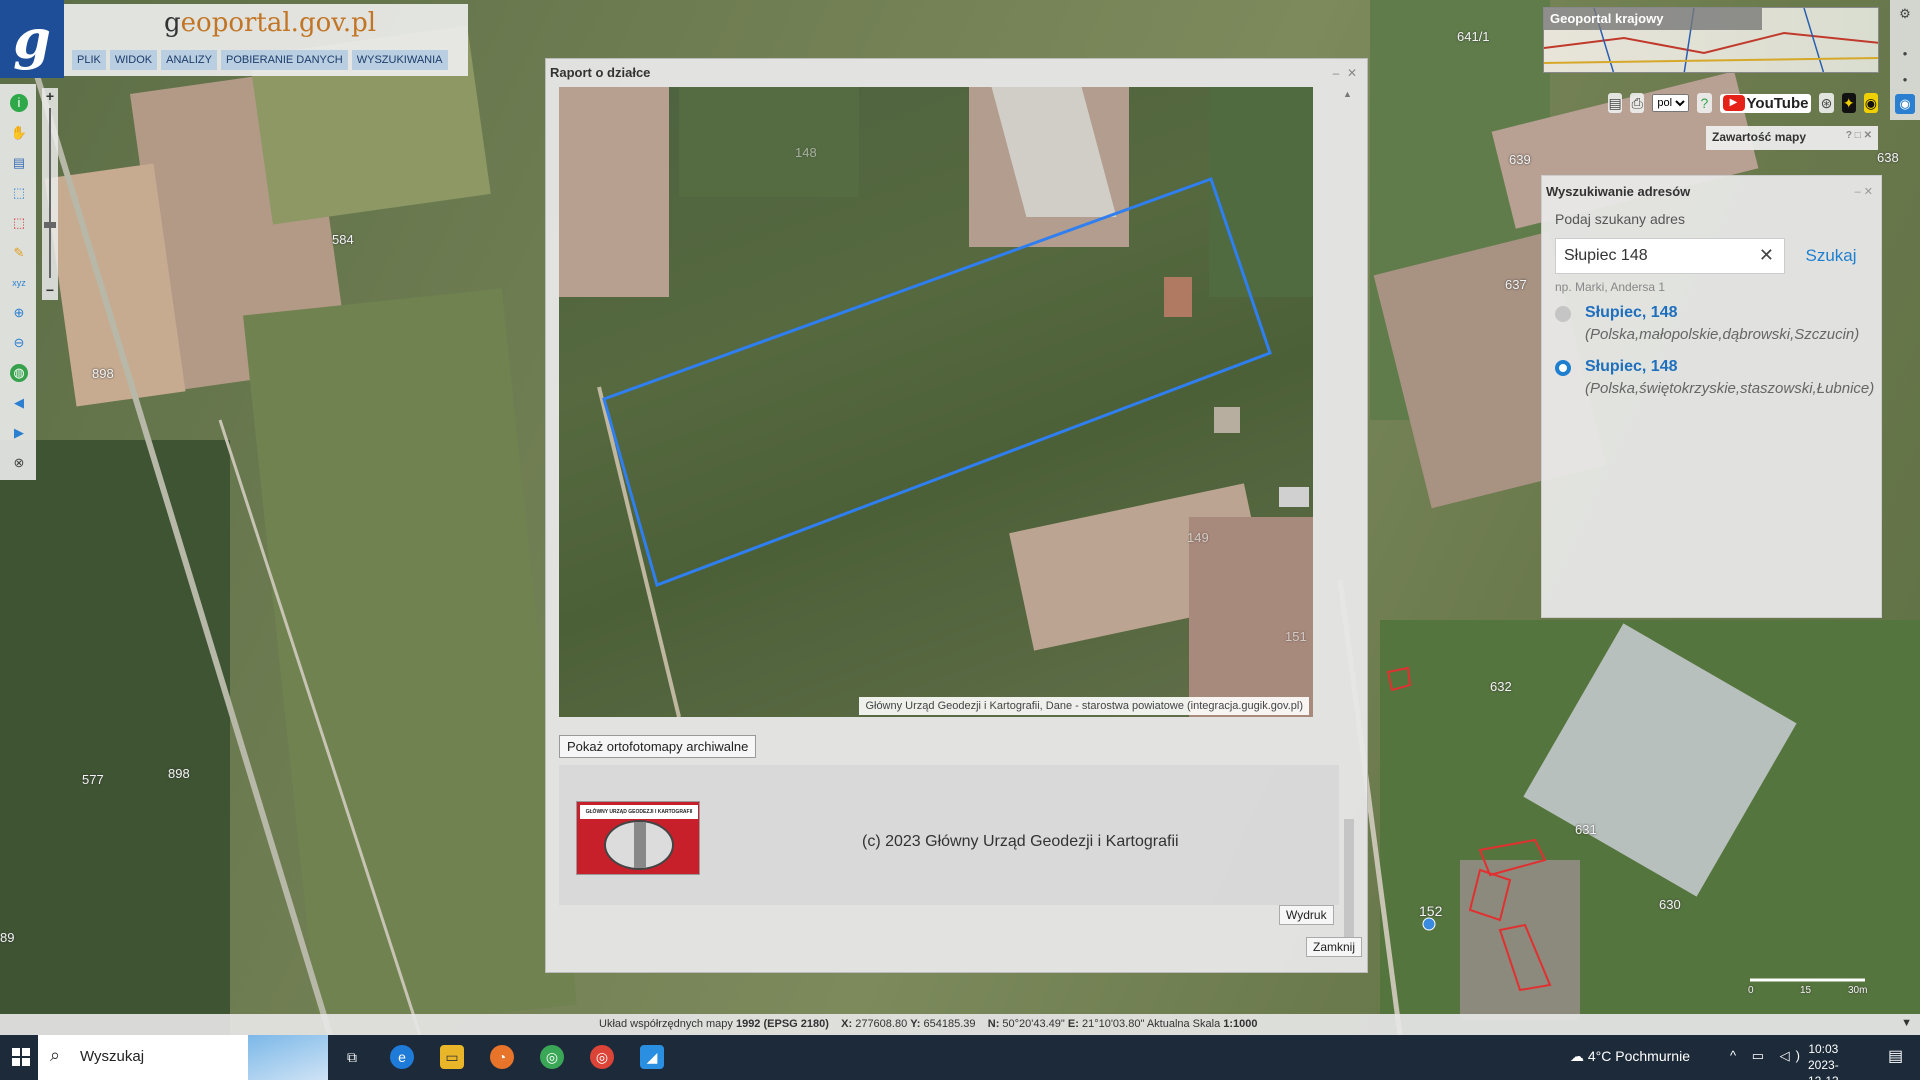 The width and height of the screenshot is (1920, 1080). What do you see at coordinates (1823, 1060) in the screenshot?
I see `clock: 10:03 2023-12-13` at bounding box center [1823, 1060].